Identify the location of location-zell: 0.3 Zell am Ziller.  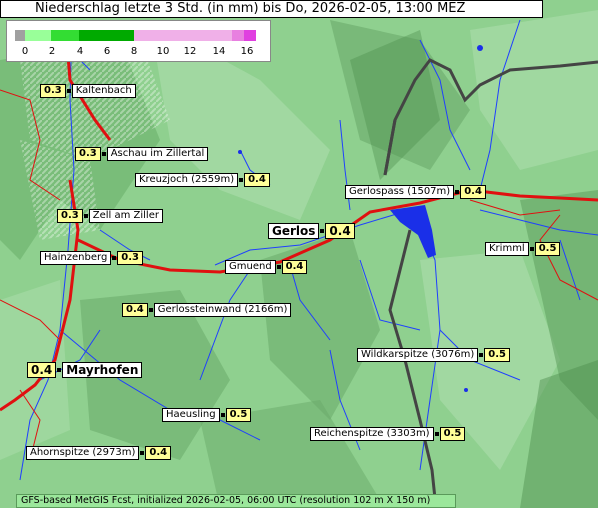
(110, 216).